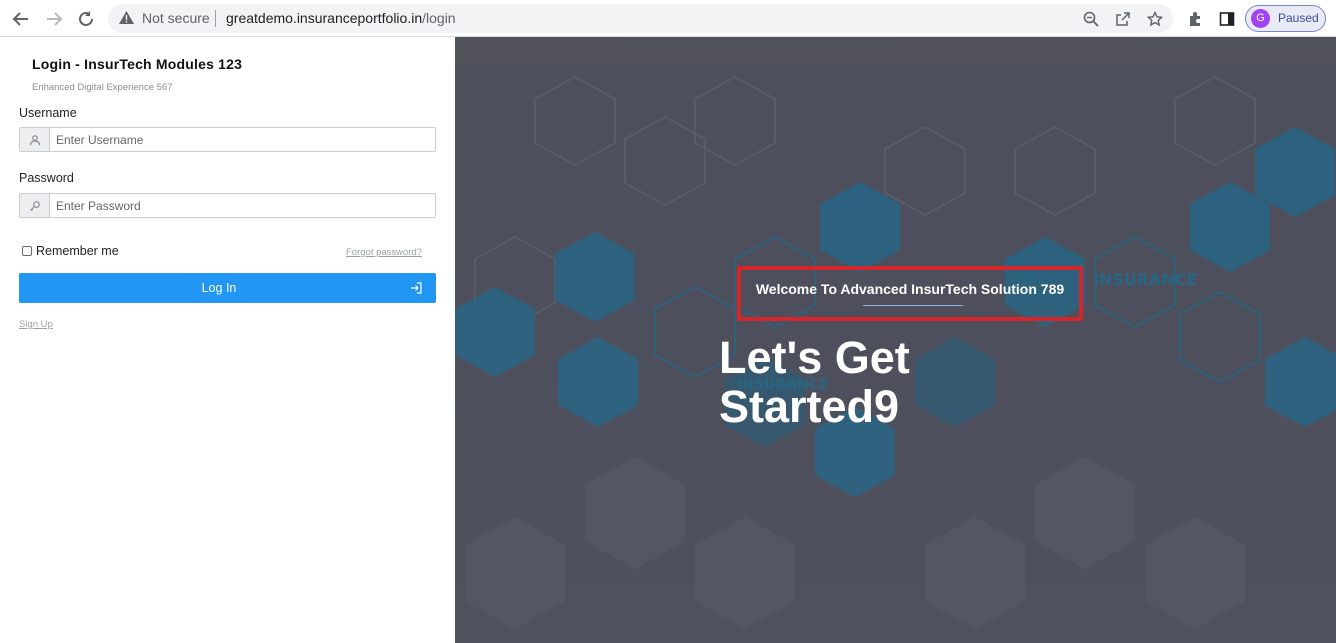  I want to click on sign-in-icon, so click(416, 290).